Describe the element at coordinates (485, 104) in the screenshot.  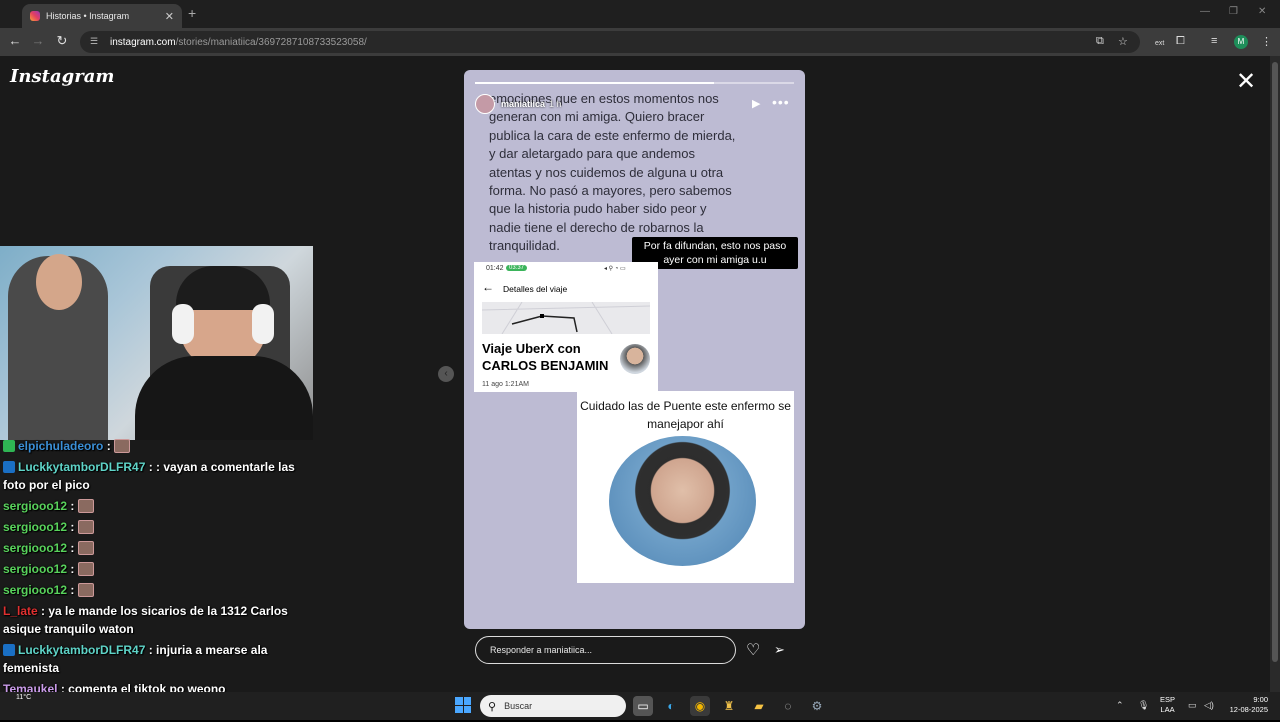
I see `story-avatar` at that location.